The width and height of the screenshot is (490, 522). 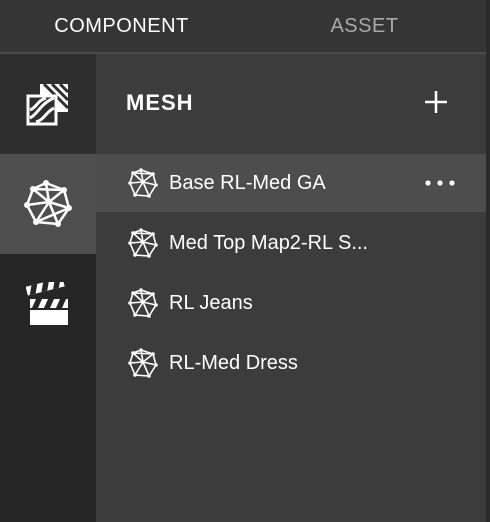 What do you see at coordinates (233, 363) in the screenshot?
I see `list-item-label: RL-Med Dress` at bounding box center [233, 363].